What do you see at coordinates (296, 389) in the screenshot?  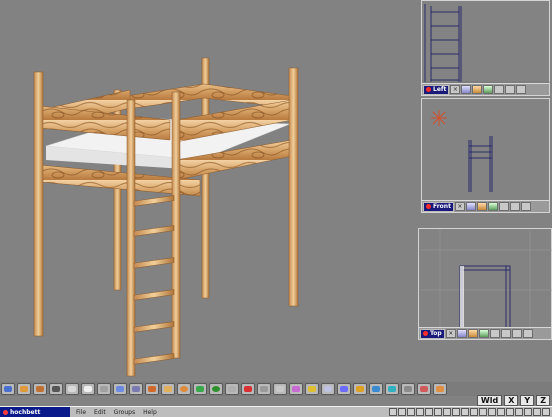 I see `deform-icon` at bounding box center [296, 389].